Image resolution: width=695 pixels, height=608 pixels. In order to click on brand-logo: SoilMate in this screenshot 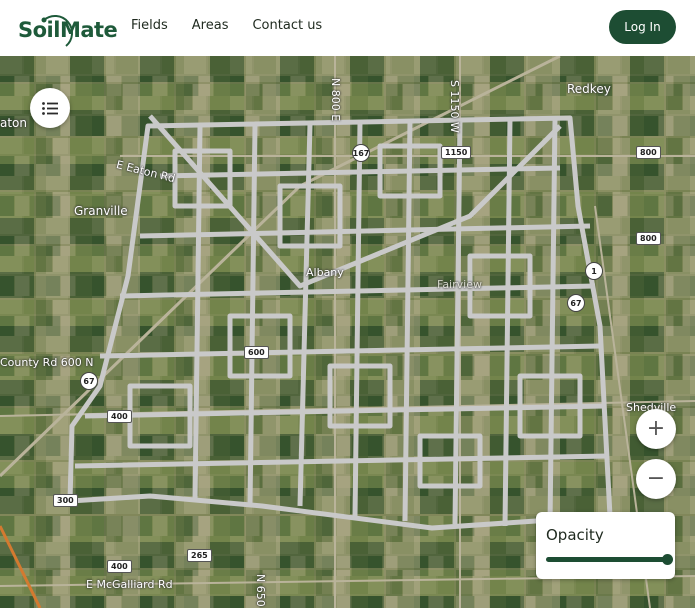, I will do `click(68, 29)`.